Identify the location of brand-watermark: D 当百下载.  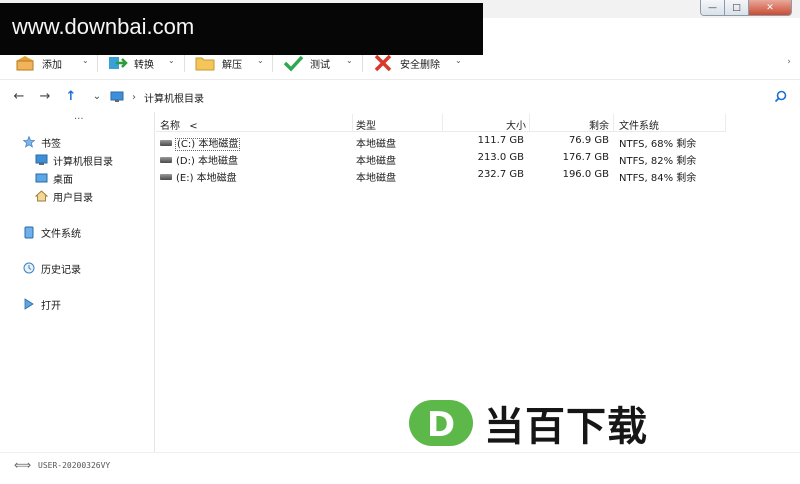
(528, 423).